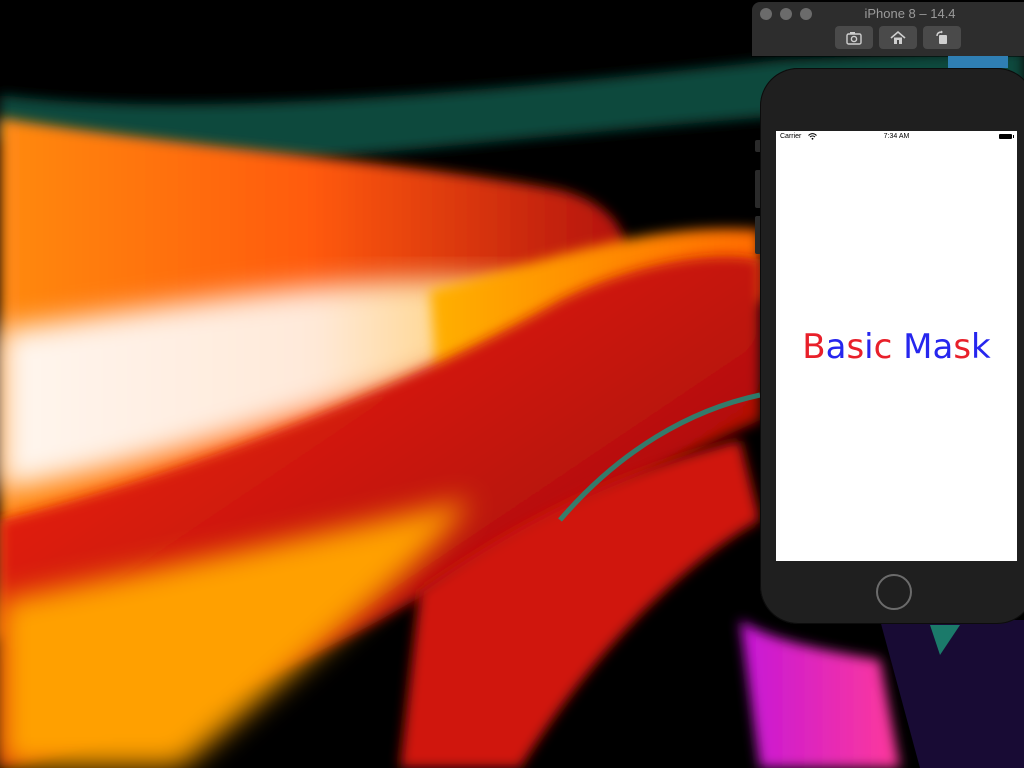 This screenshot has width=1024, height=768. Describe the element at coordinates (786, 14) in the screenshot. I see `minimize-window-button` at that location.